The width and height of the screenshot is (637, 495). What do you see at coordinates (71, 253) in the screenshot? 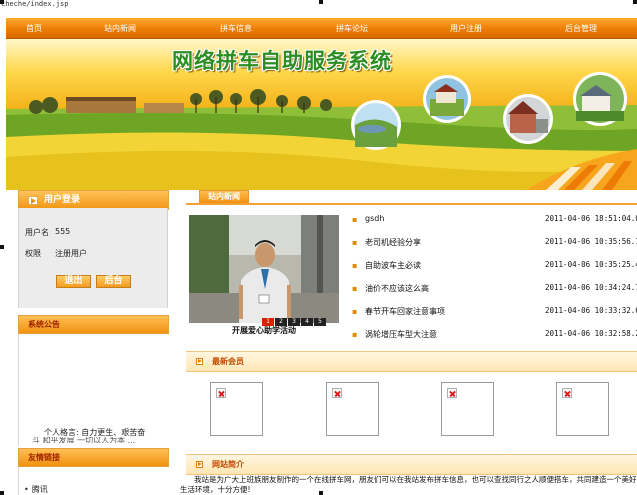
I see `role-value: 注册用户` at bounding box center [71, 253].